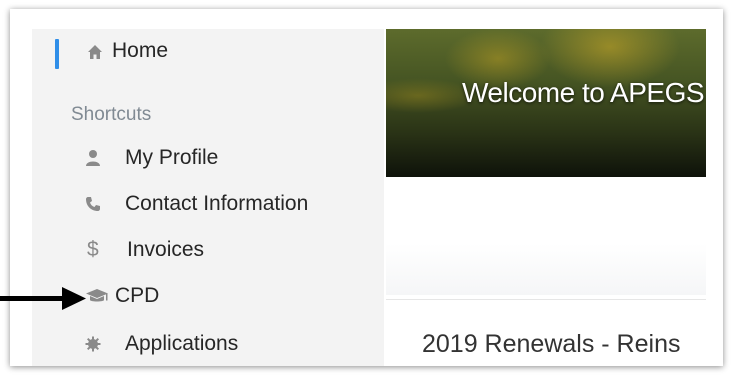  What do you see at coordinates (95, 52) in the screenshot?
I see `home-icon` at bounding box center [95, 52].